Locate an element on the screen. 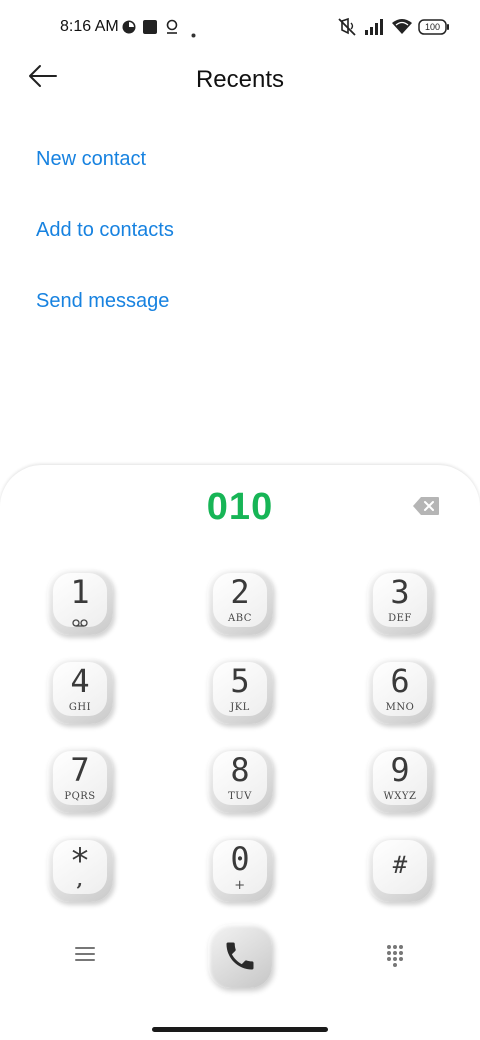 The height and width of the screenshot is (1040, 480). phone-icon is located at coordinates (240, 958).